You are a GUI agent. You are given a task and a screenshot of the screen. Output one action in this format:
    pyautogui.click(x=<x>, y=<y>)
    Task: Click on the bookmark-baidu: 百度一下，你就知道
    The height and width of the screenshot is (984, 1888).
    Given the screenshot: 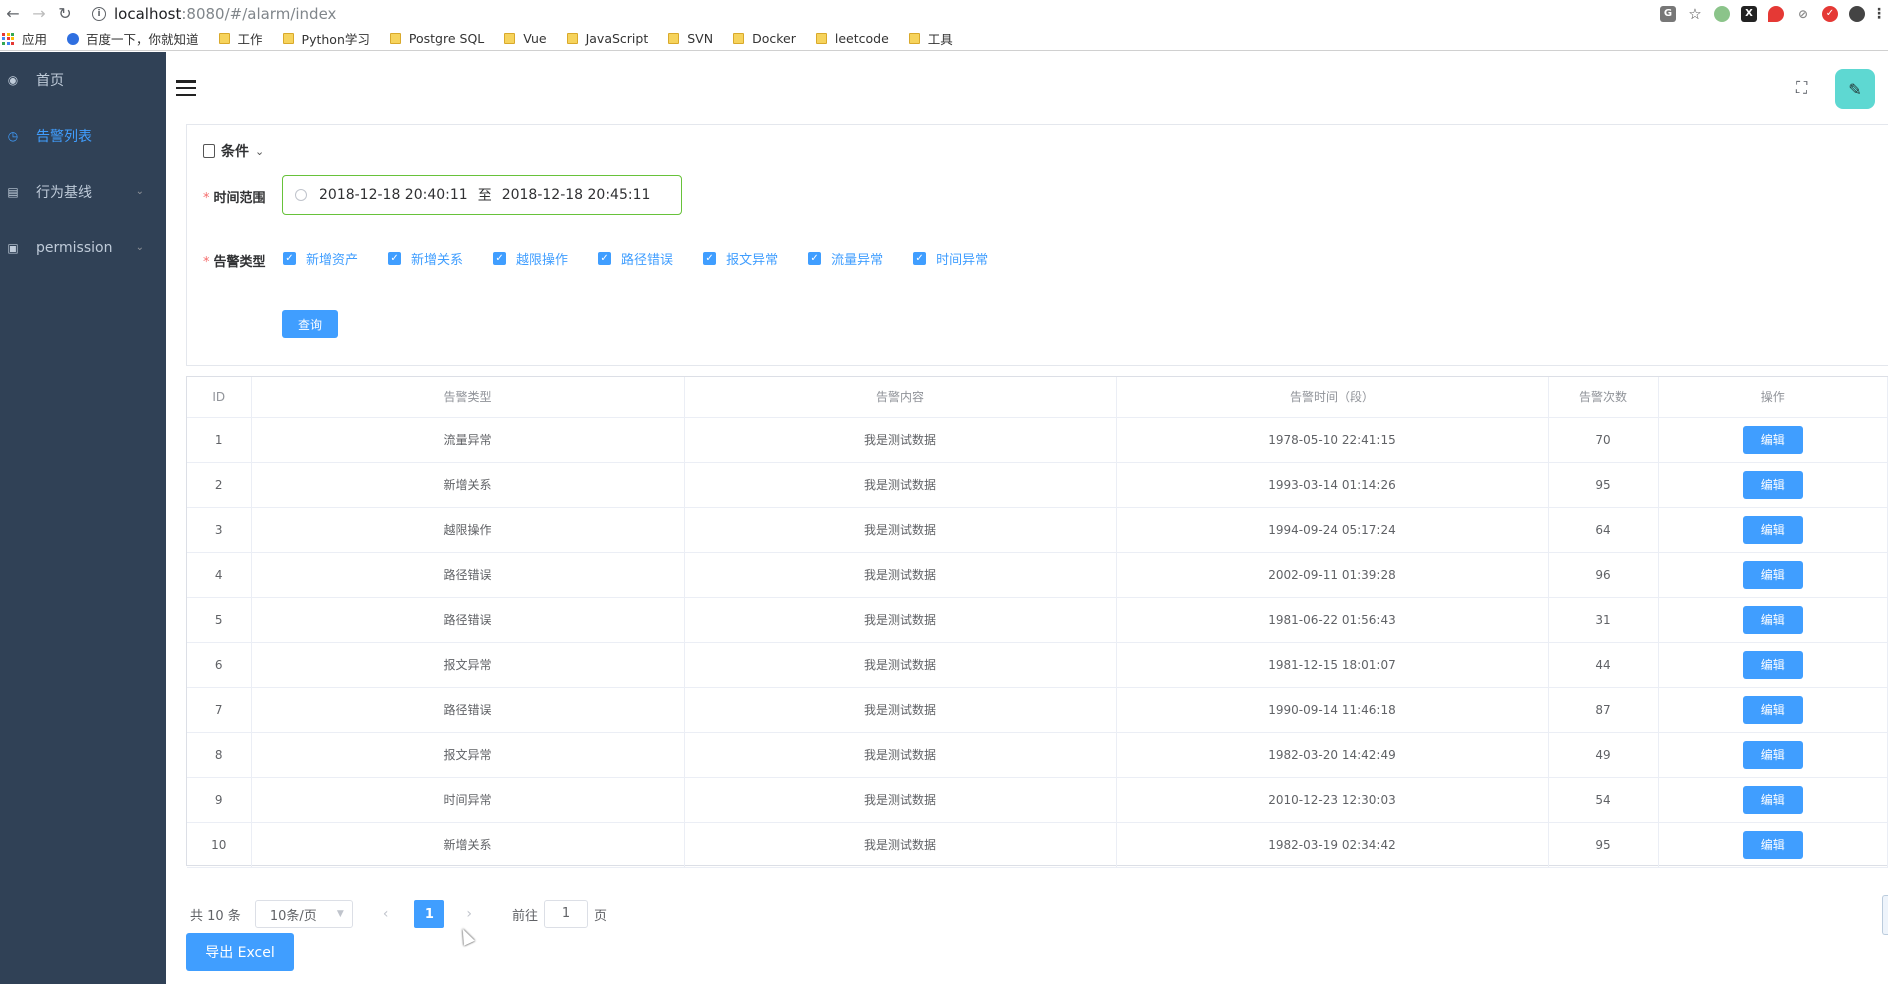 What is the action you would take?
    pyautogui.click(x=133, y=38)
    